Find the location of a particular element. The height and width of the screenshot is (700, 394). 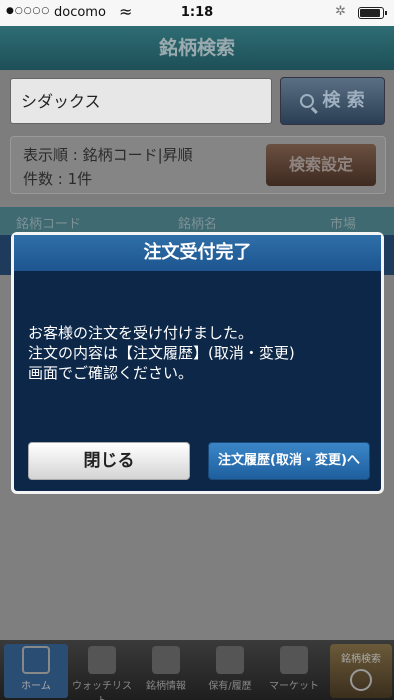

search-settings-button: 検索設定 is located at coordinates (321, 165).